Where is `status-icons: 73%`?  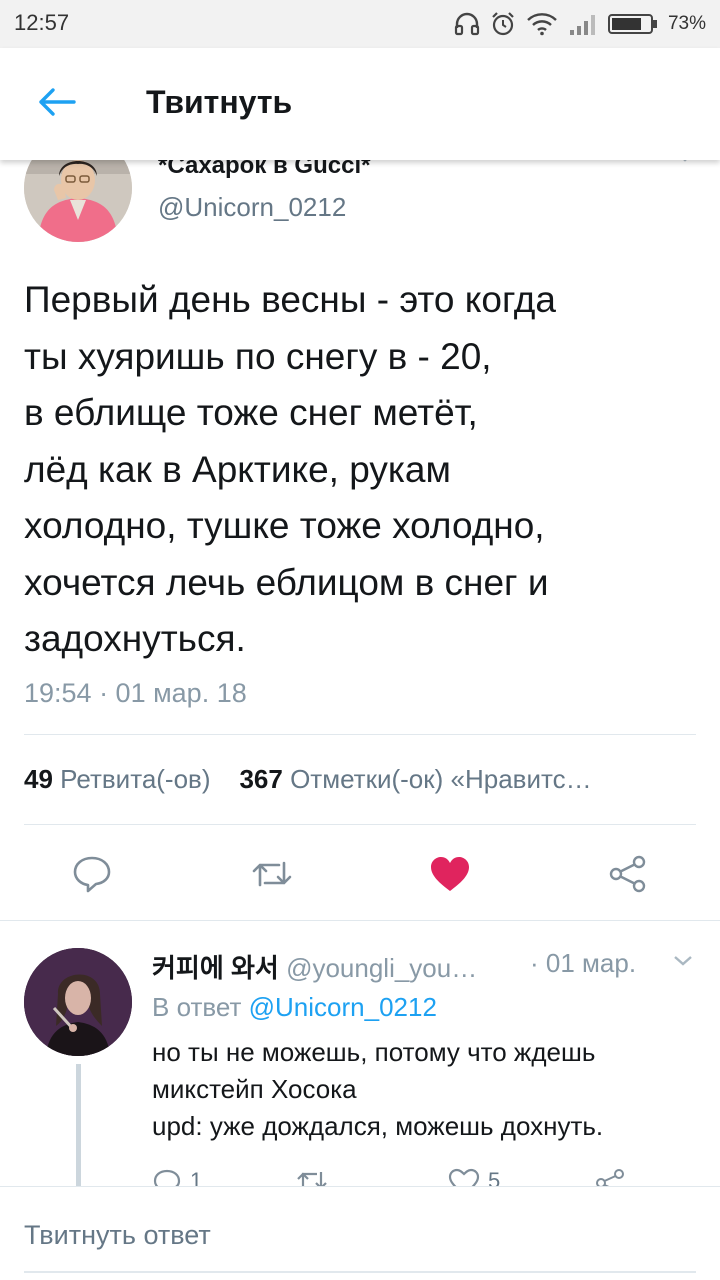 status-icons: 73% is located at coordinates (580, 24).